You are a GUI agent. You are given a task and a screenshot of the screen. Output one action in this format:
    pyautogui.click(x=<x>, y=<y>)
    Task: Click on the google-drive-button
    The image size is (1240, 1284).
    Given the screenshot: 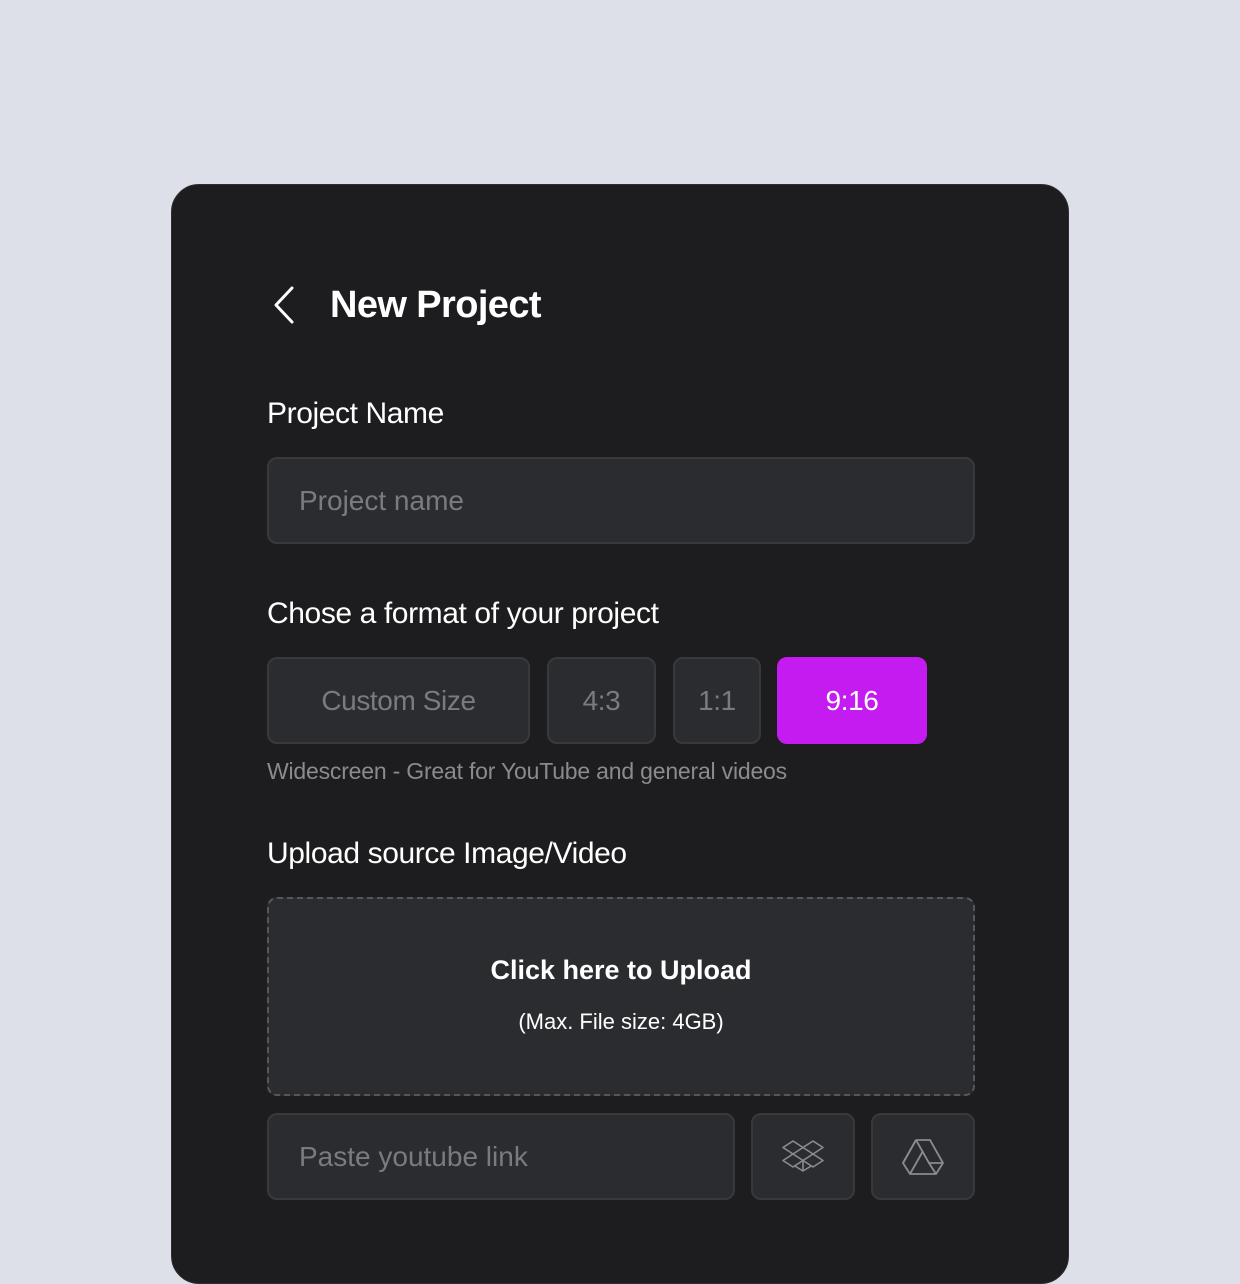 What is the action you would take?
    pyautogui.click(x=923, y=1156)
    